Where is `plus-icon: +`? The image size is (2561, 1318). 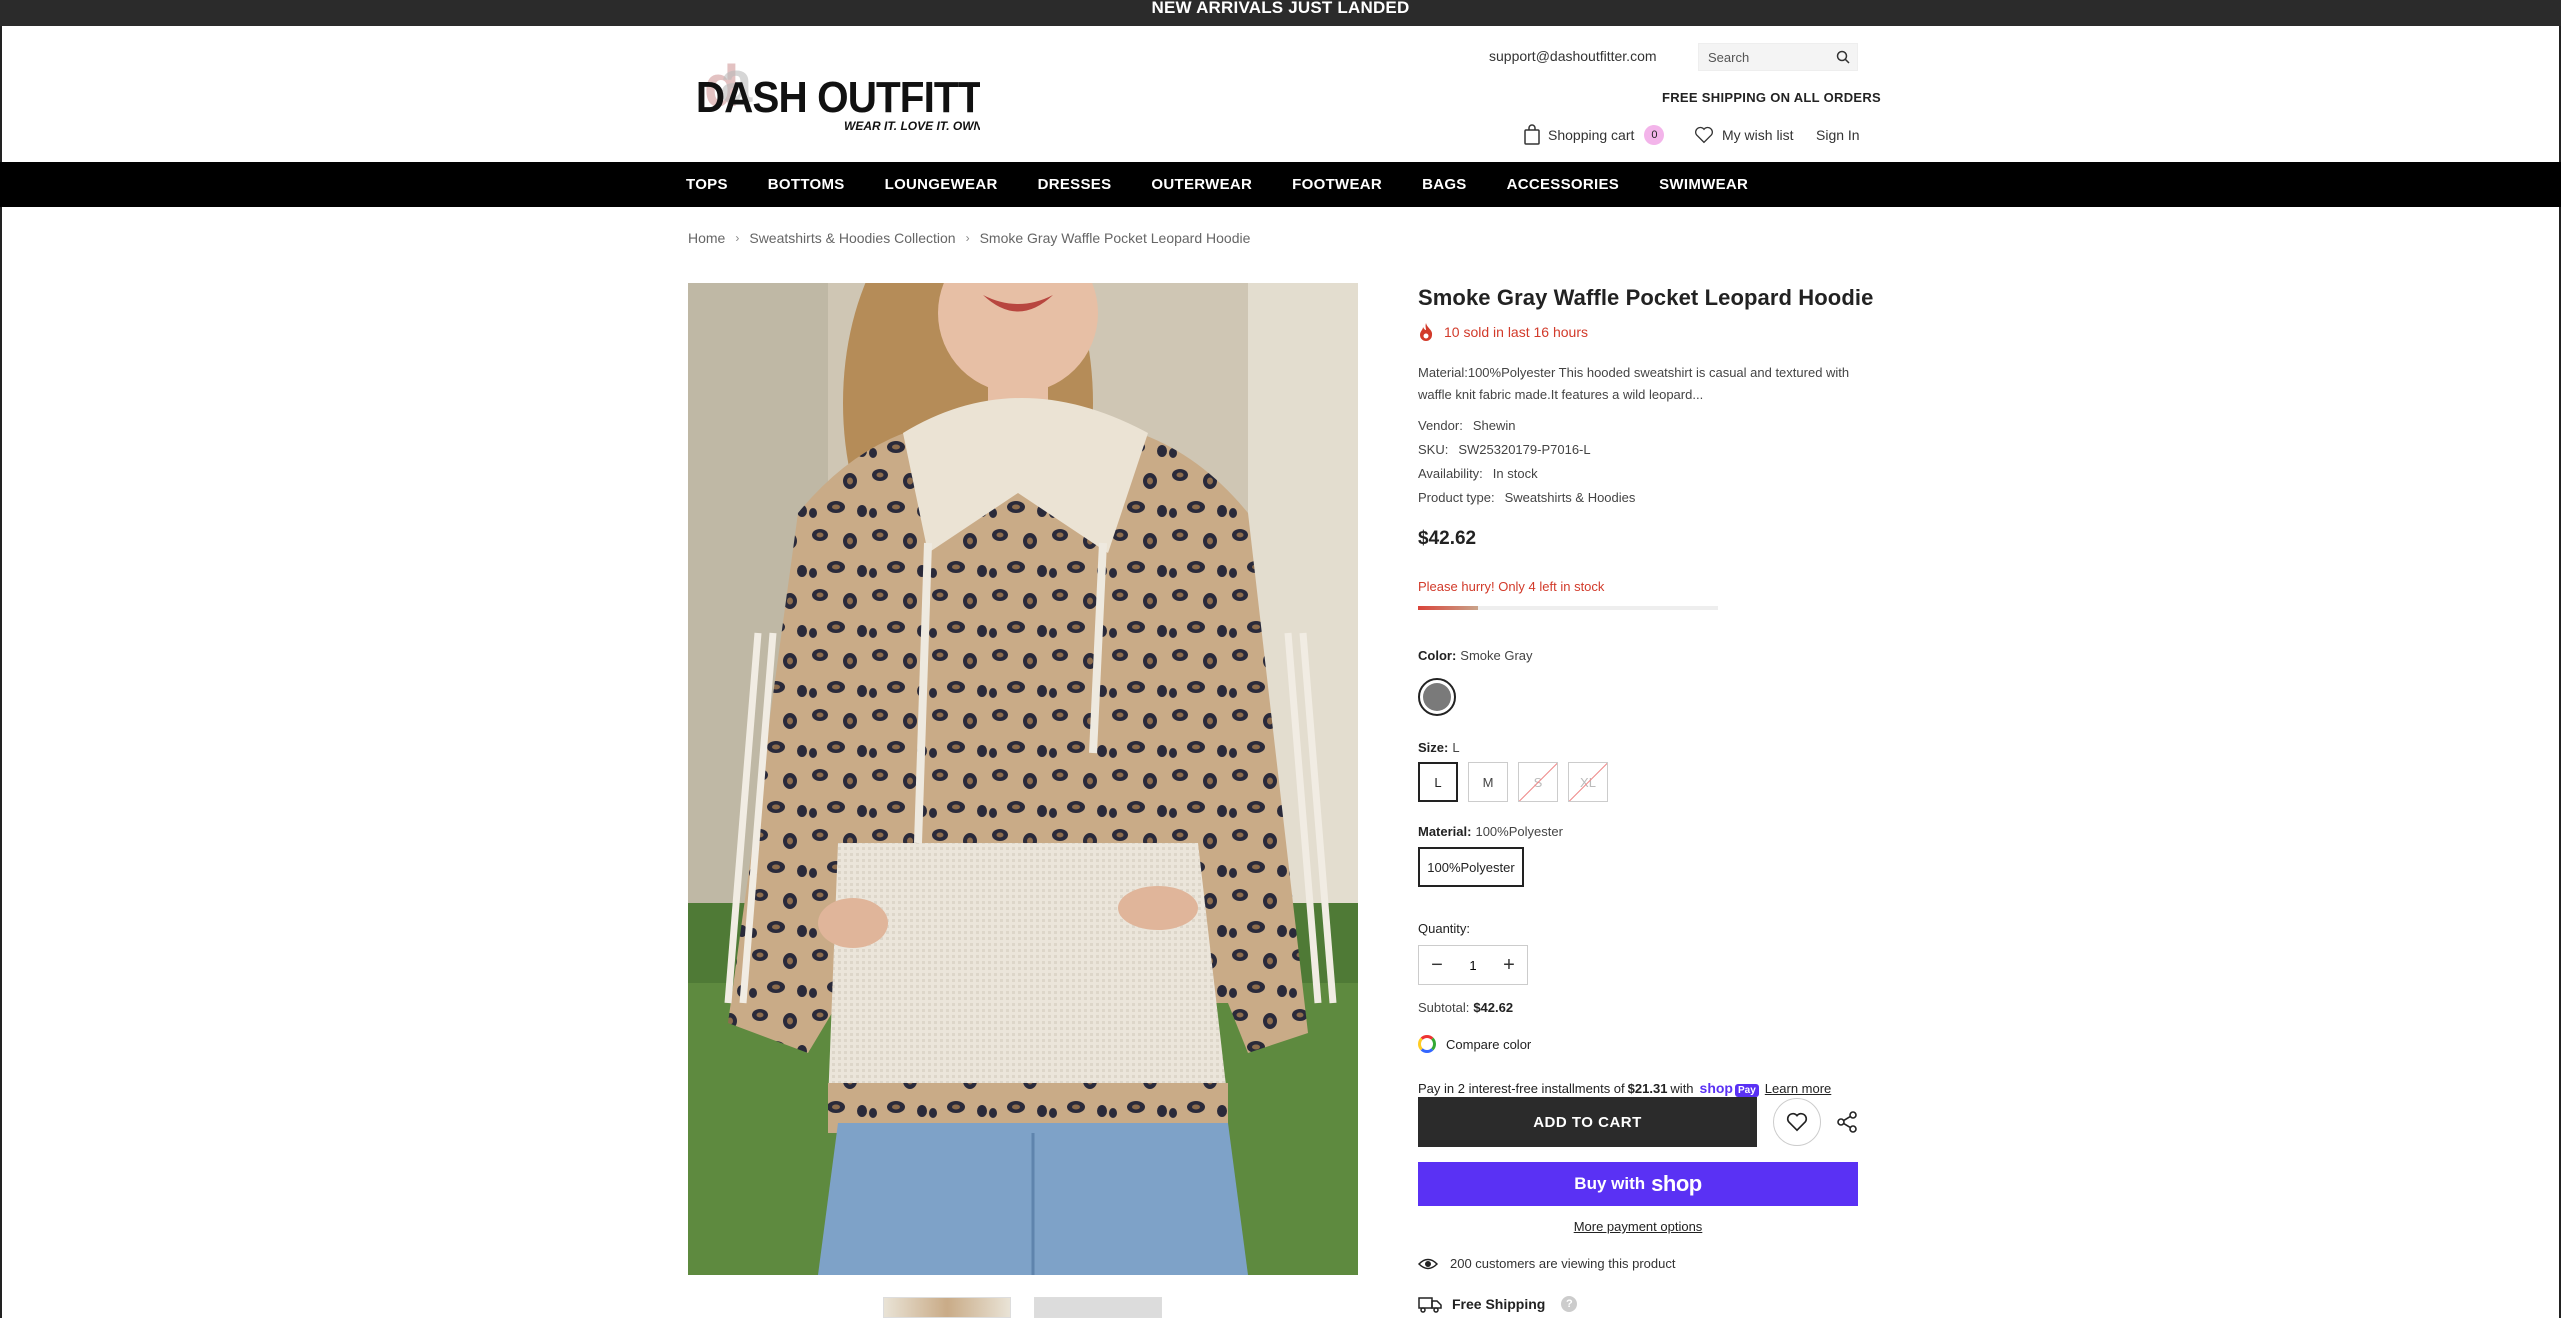
plus-icon: + is located at coordinates (1509, 965).